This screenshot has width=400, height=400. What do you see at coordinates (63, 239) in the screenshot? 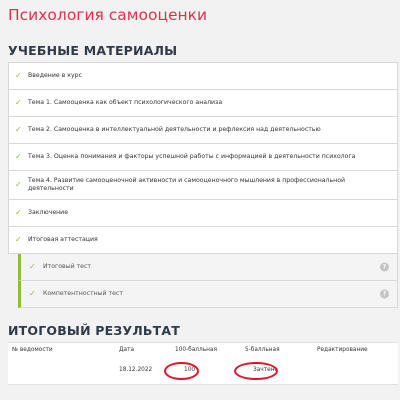
I see `material-item-label: Итоговая аттестация` at bounding box center [63, 239].